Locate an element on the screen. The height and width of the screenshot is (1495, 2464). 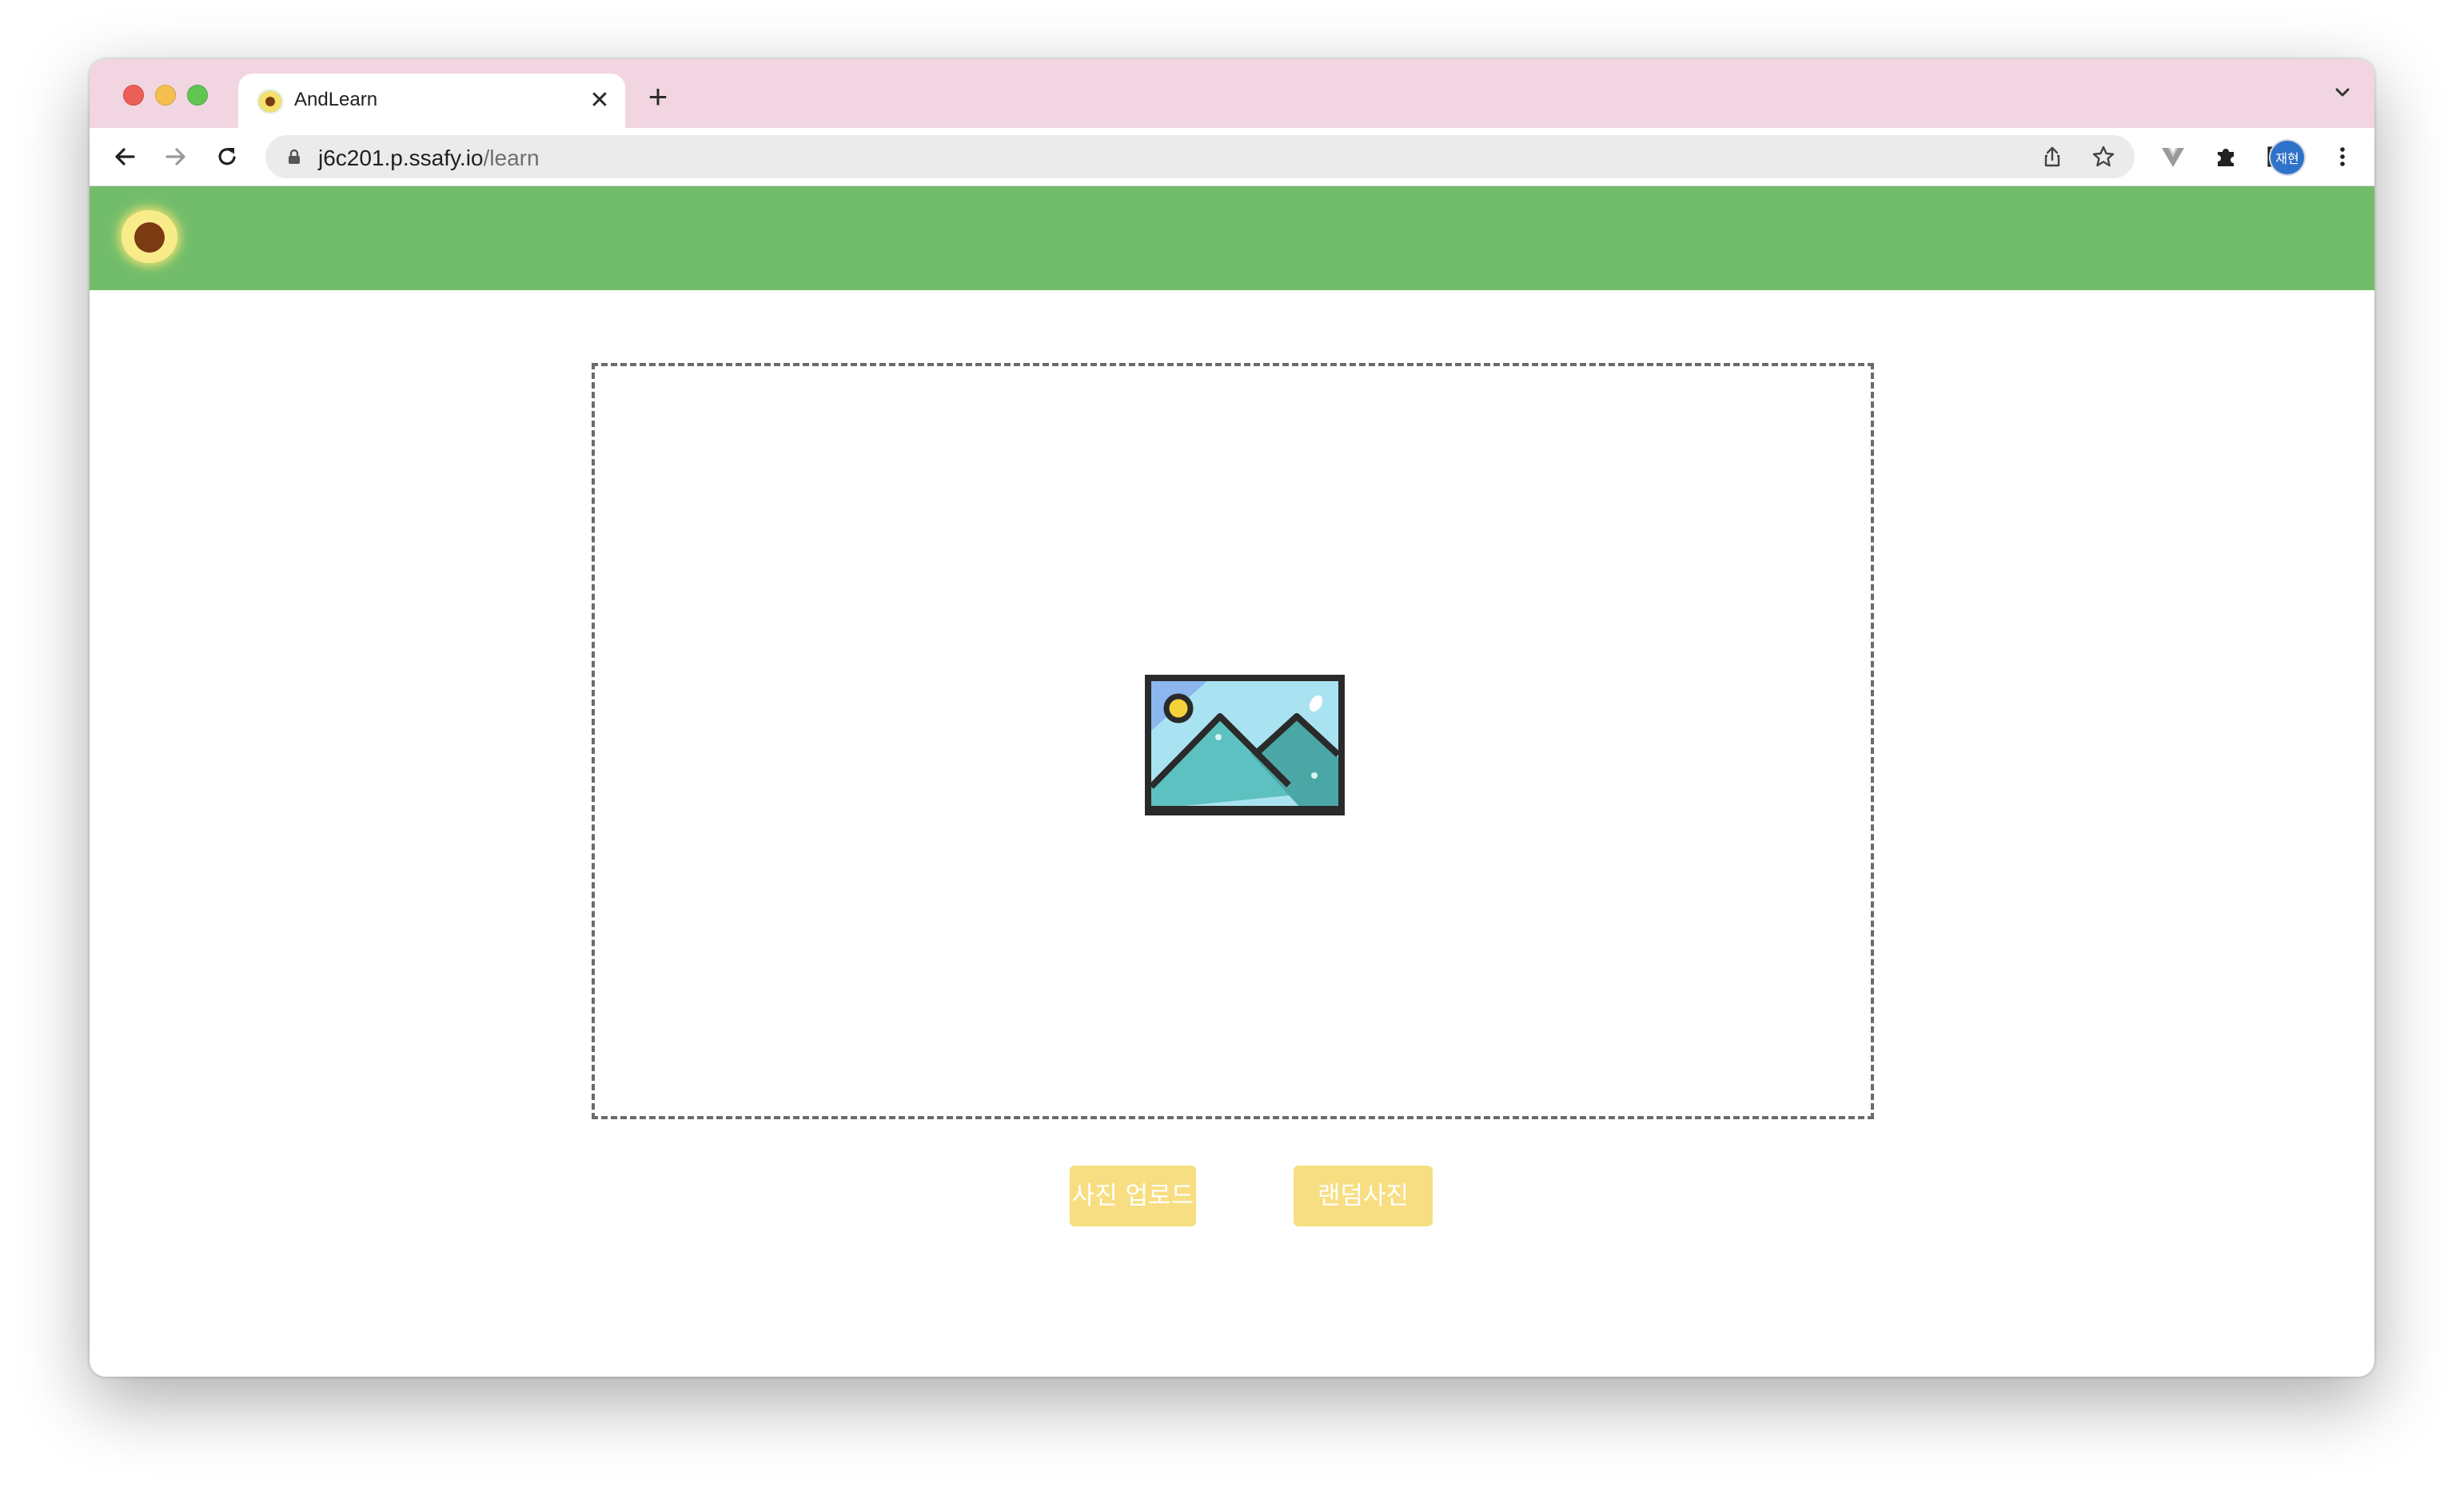
avocado-favicon-icon is located at coordinates (270, 101).